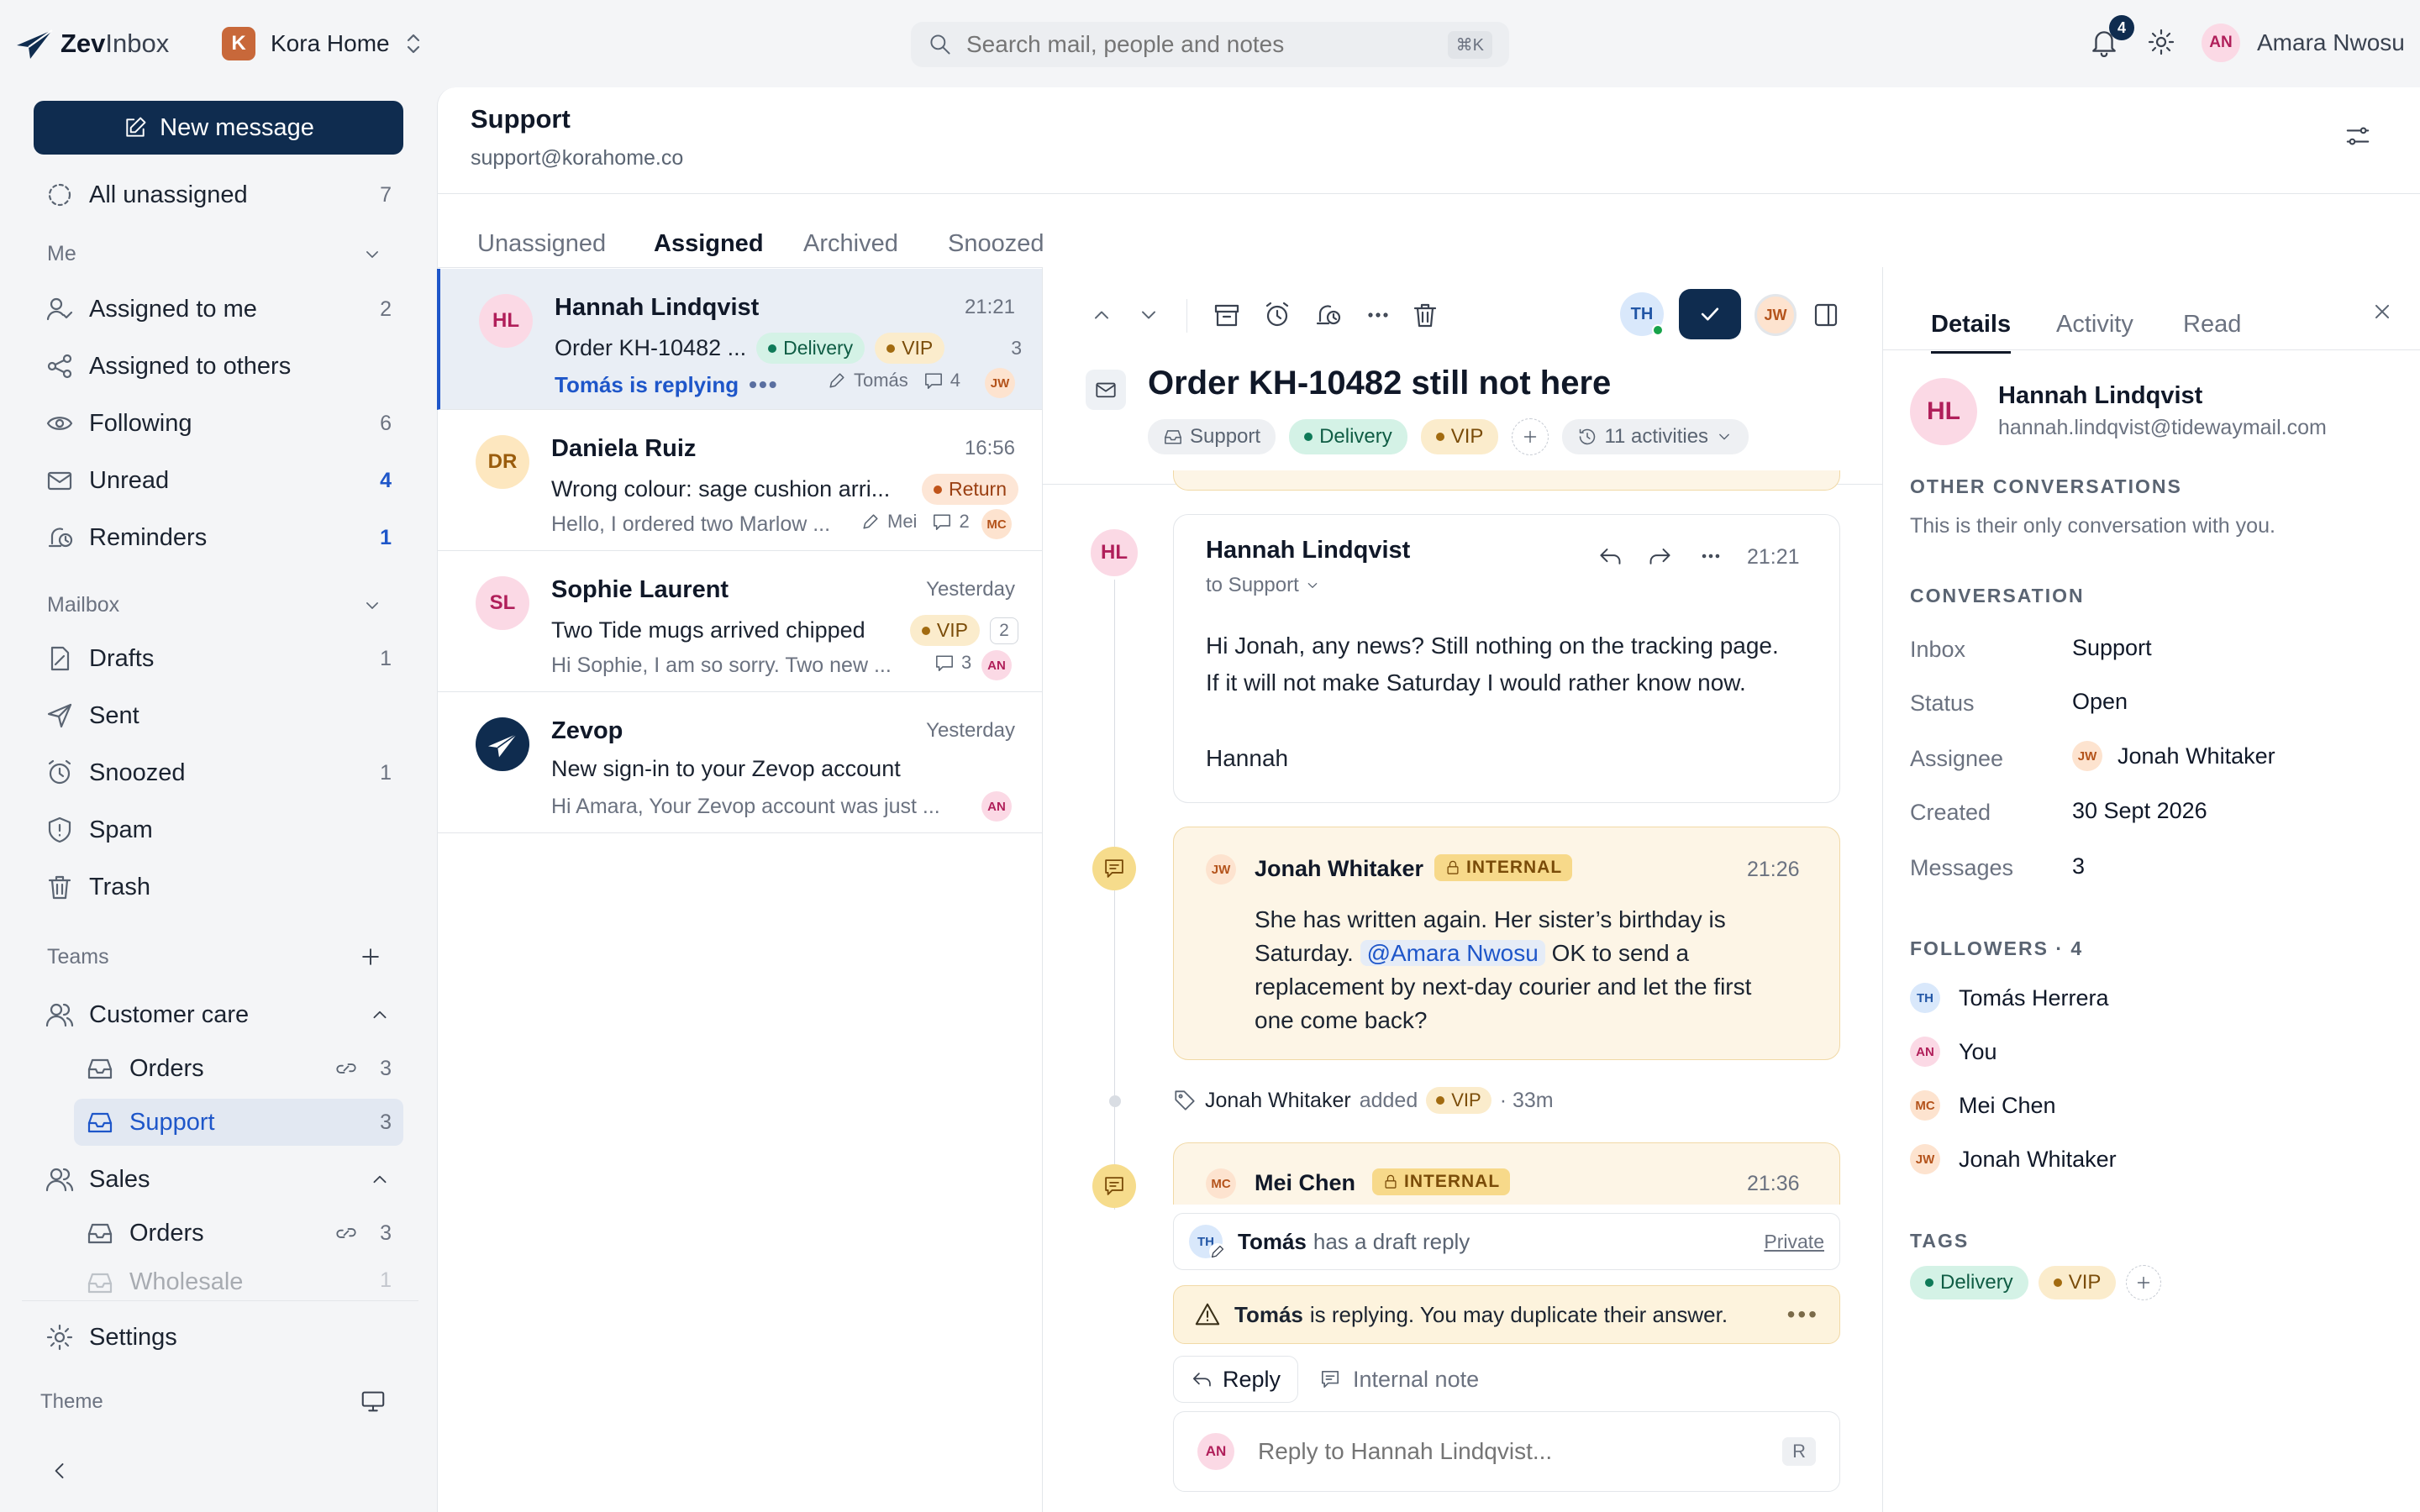 The width and height of the screenshot is (2420, 1512). What do you see at coordinates (970, 730) in the screenshot?
I see `conversation-time: Yesterday` at bounding box center [970, 730].